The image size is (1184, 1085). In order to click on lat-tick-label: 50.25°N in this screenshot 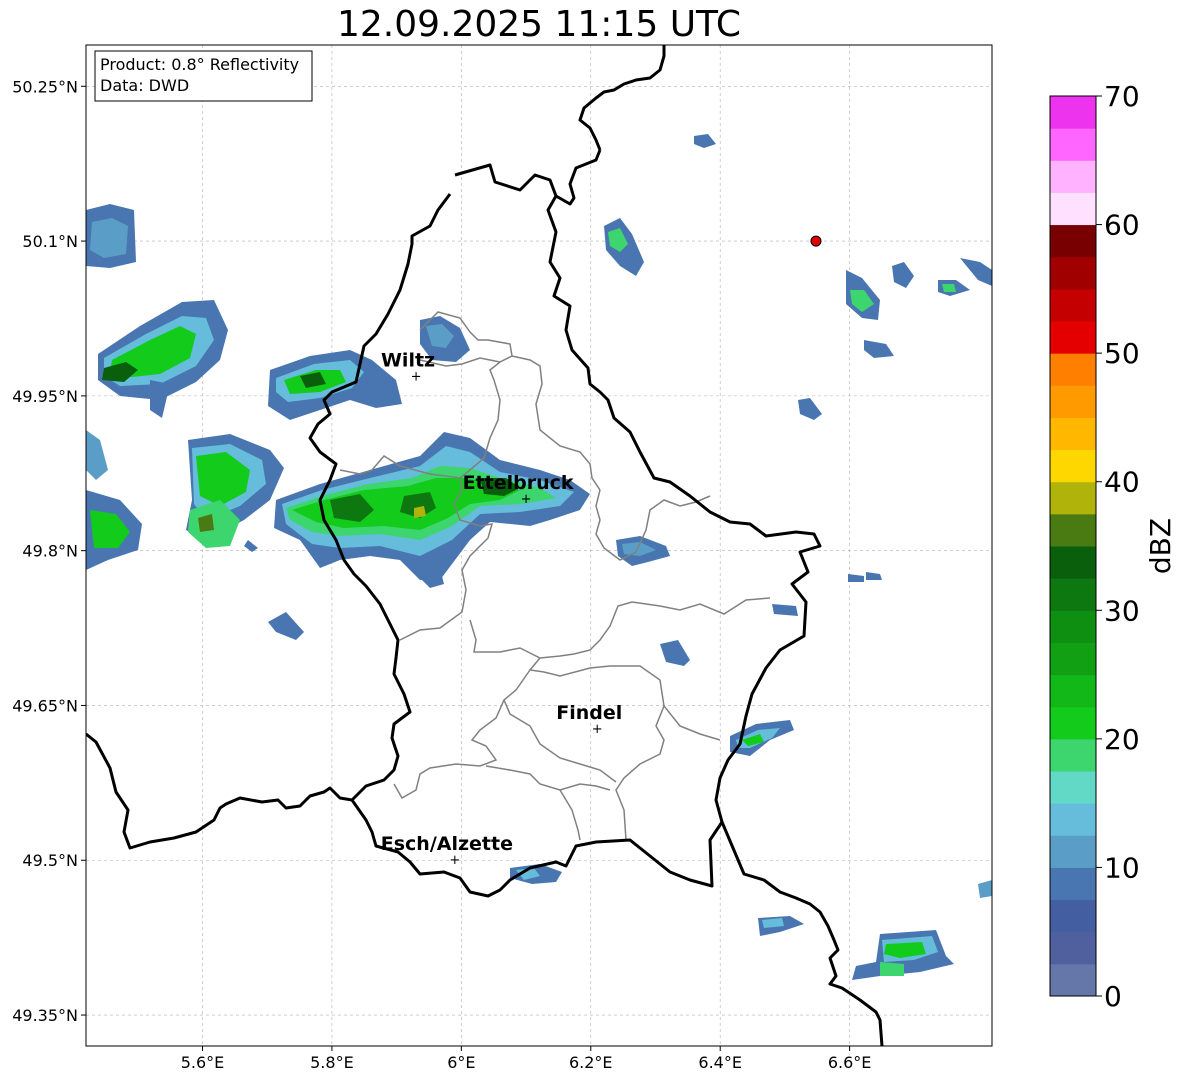, I will do `click(45, 86)`.